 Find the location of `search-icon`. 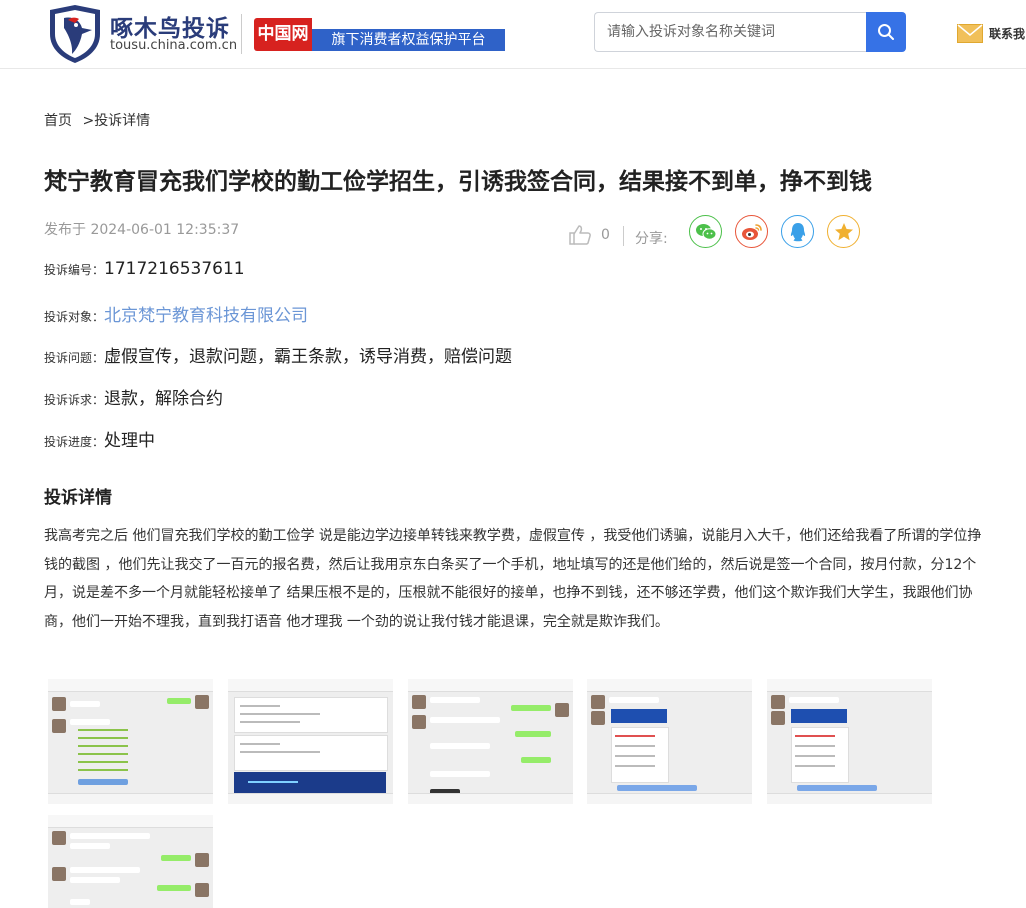

search-icon is located at coordinates (886, 32).